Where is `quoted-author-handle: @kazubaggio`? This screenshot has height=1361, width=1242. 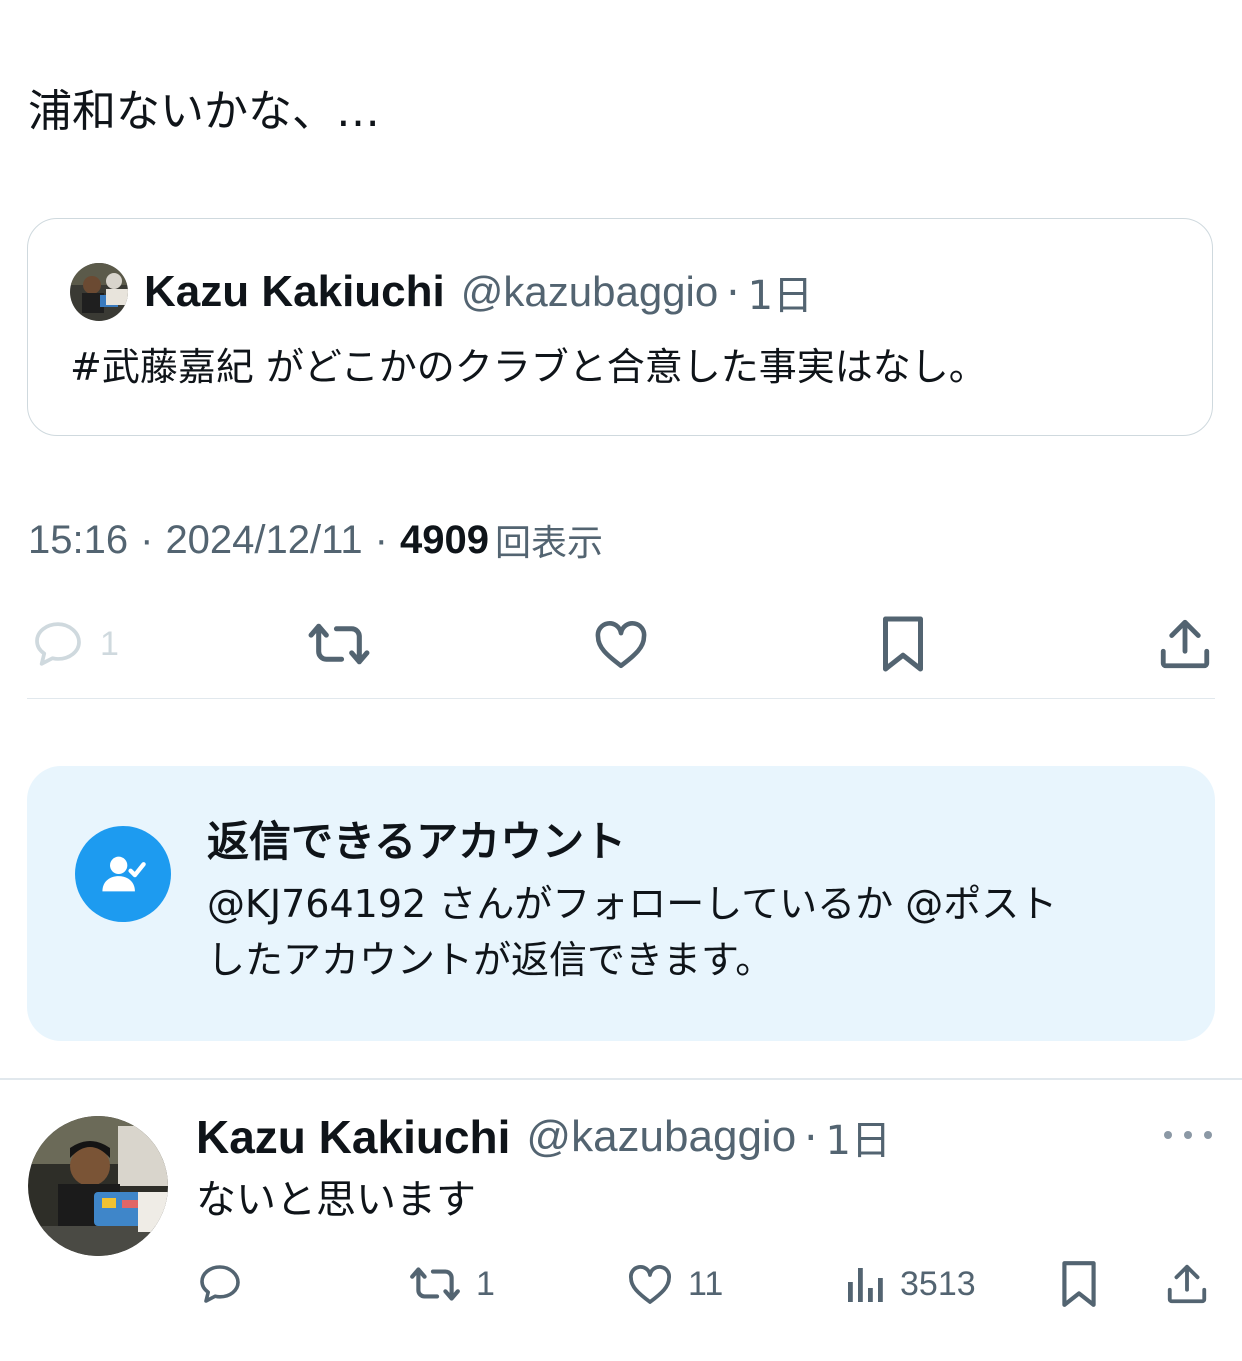
quoted-author-handle: @kazubaggio is located at coordinates (589, 292).